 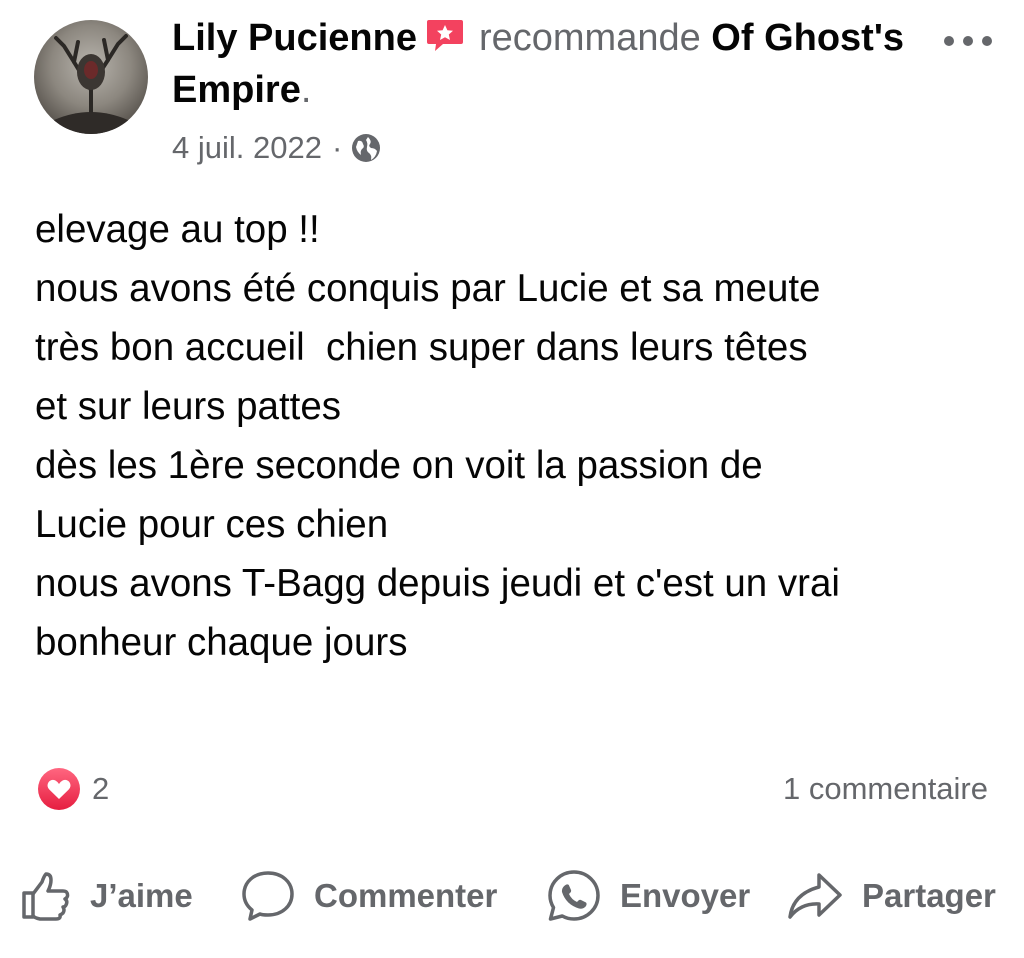 What do you see at coordinates (247, 148) in the screenshot?
I see `post-date: 4 juil. 2022` at bounding box center [247, 148].